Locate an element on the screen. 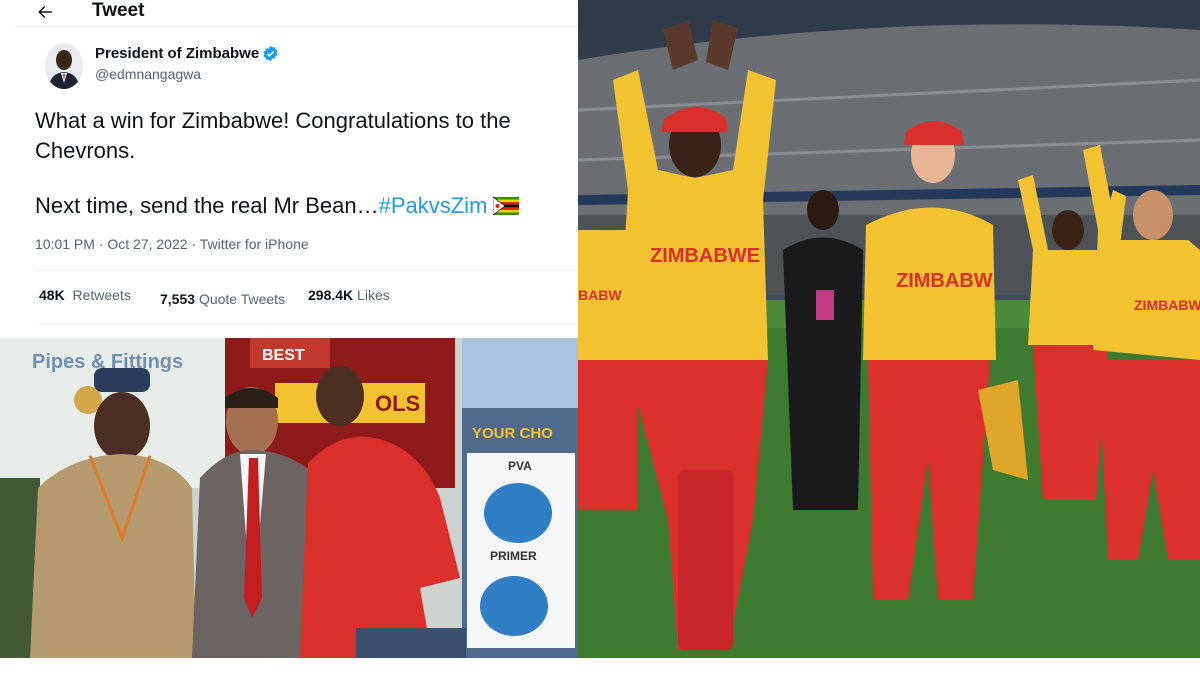 This screenshot has width=1200, height=675. retweets-count: 48K is located at coordinates (52, 295).